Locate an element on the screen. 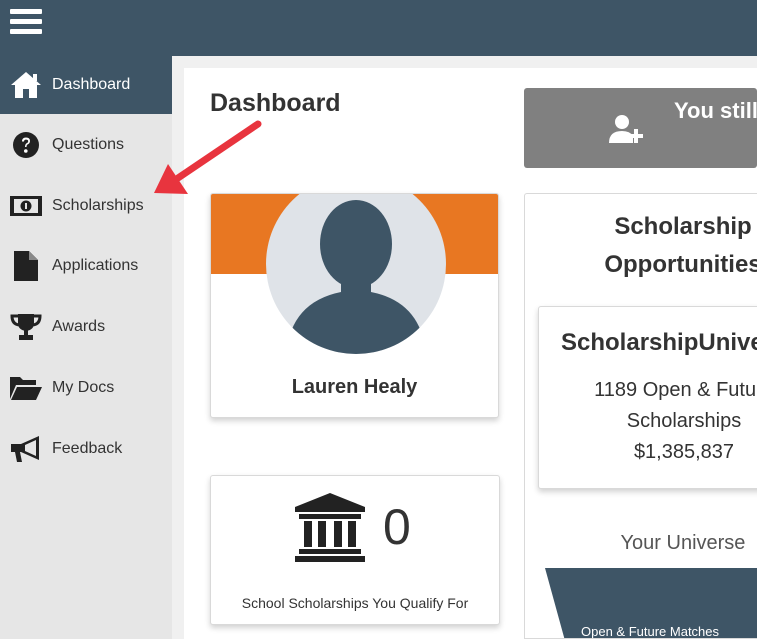  sidebar-item-label: Feedback is located at coordinates (87, 448).